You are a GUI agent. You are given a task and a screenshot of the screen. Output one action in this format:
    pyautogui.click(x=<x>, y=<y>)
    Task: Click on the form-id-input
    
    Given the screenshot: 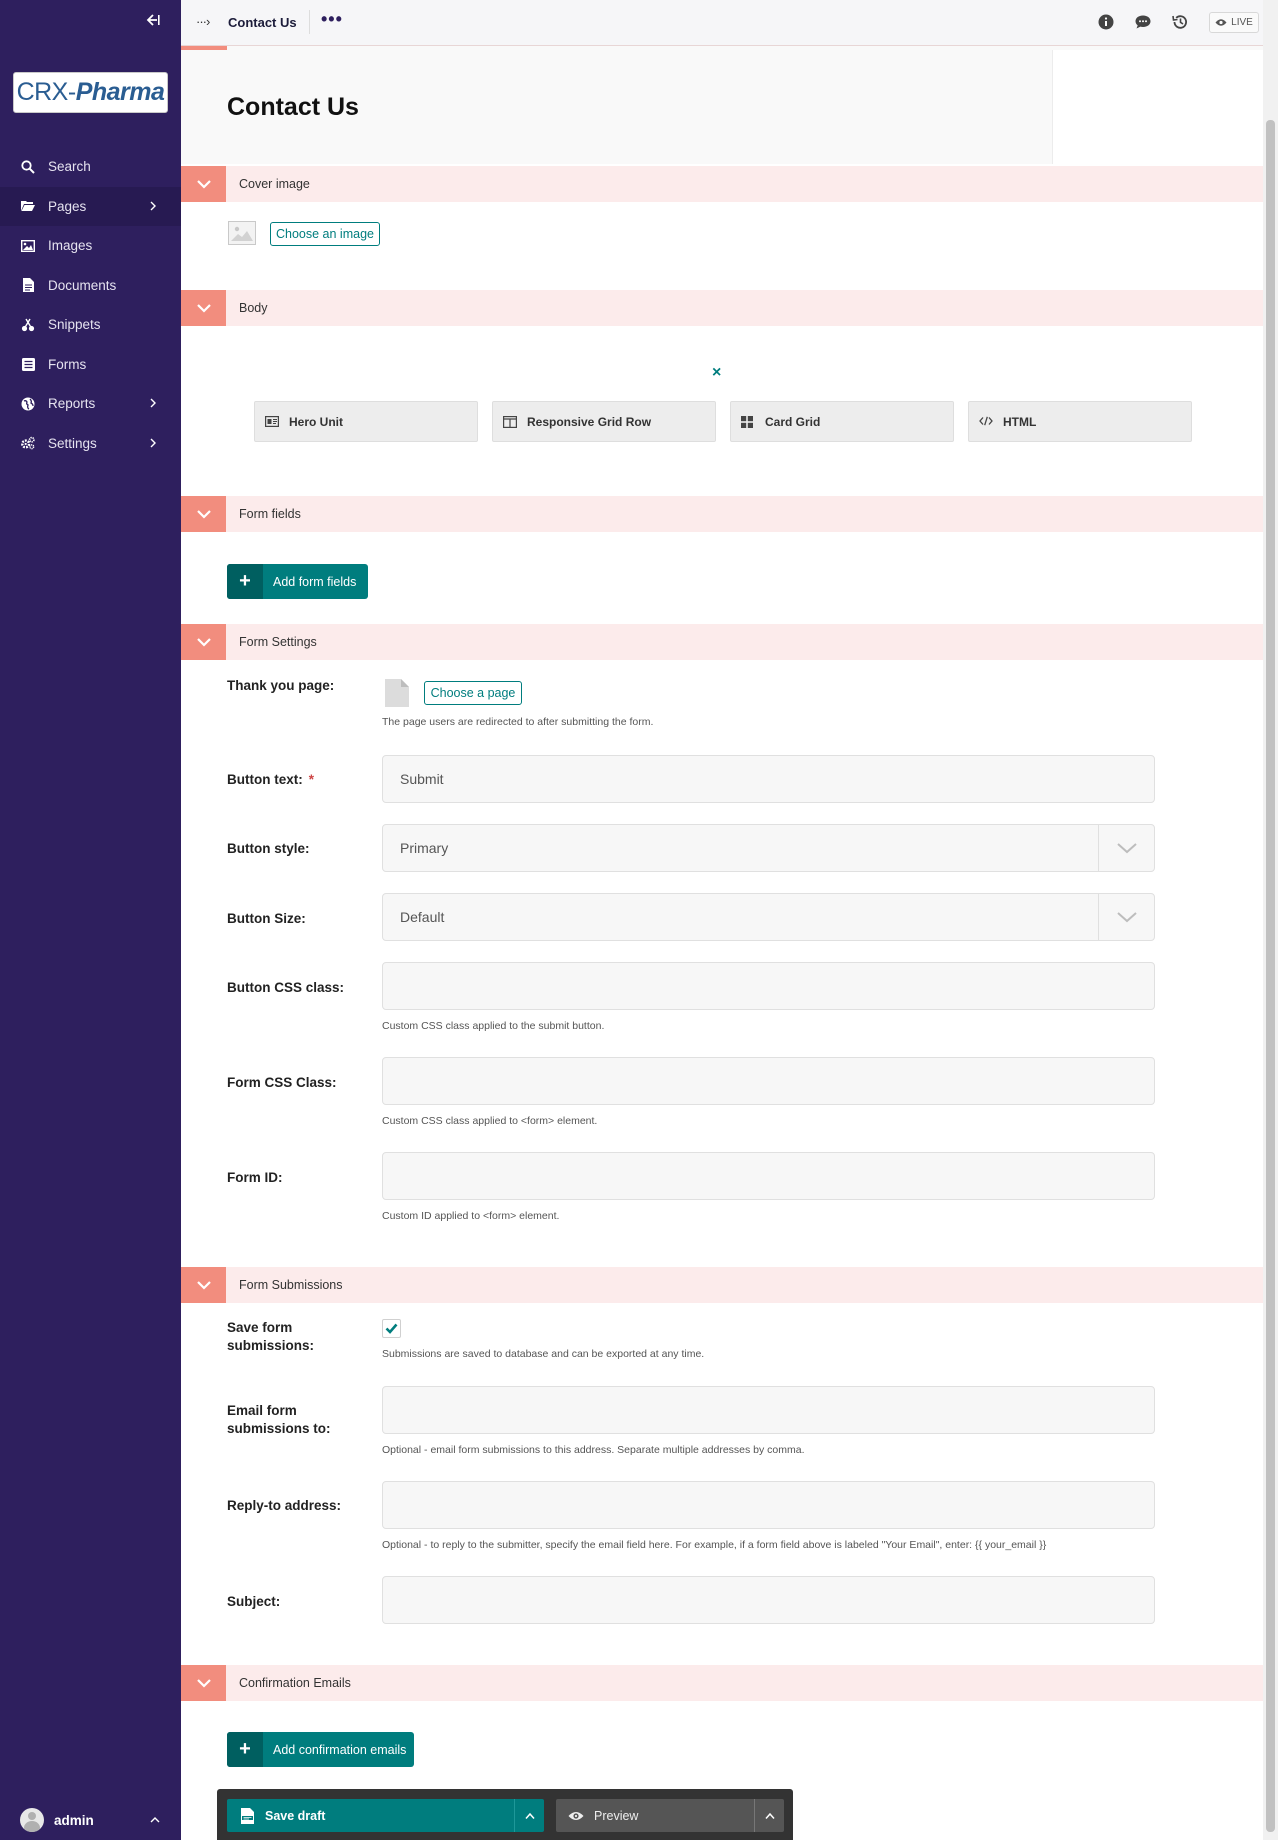 What is the action you would take?
    pyautogui.click(x=768, y=1176)
    